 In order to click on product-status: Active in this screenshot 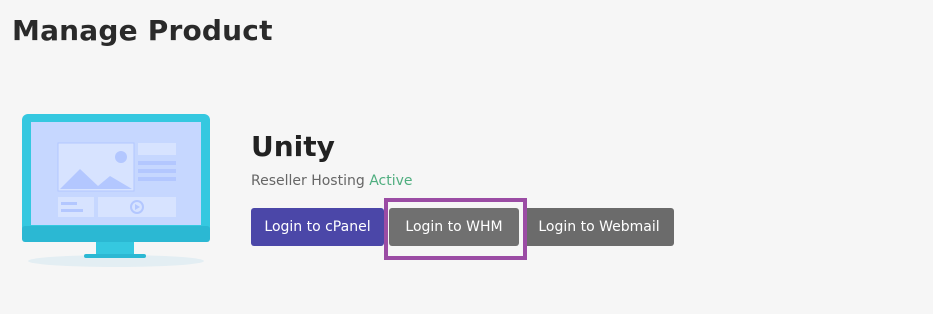, I will do `click(391, 181)`.